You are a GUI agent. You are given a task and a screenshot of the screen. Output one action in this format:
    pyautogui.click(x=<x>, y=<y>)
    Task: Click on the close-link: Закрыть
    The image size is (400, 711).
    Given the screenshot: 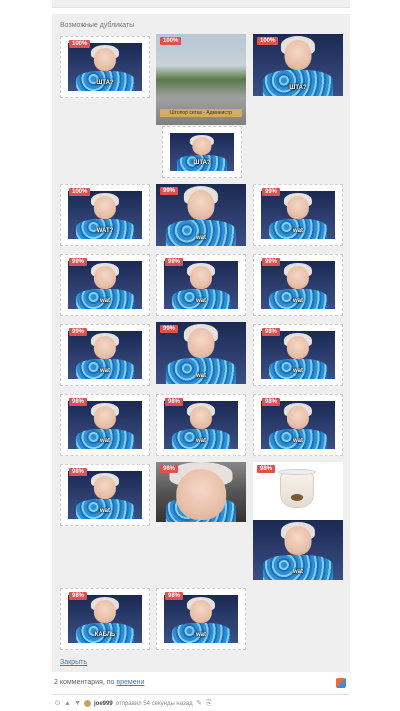 What is the action you would take?
    pyautogui.click(x=73, y=662)
    